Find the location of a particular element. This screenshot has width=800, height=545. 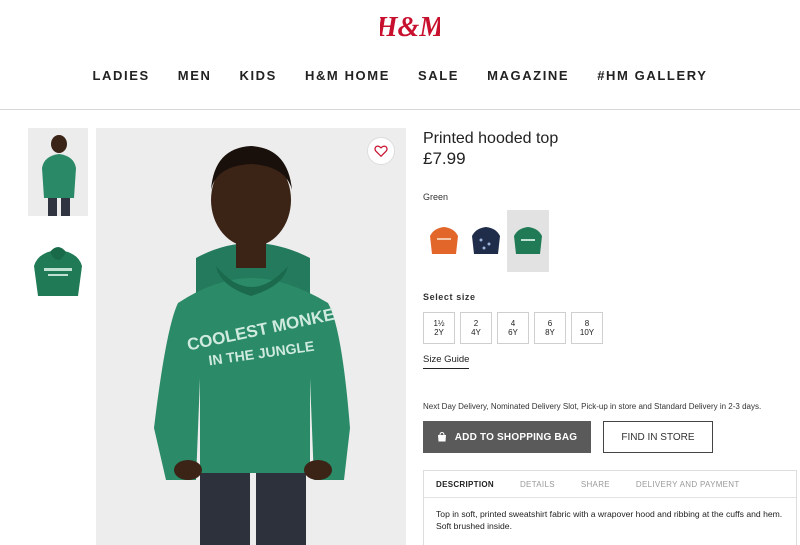

orange-hoodie-icon is located at coordinates (444, 240).